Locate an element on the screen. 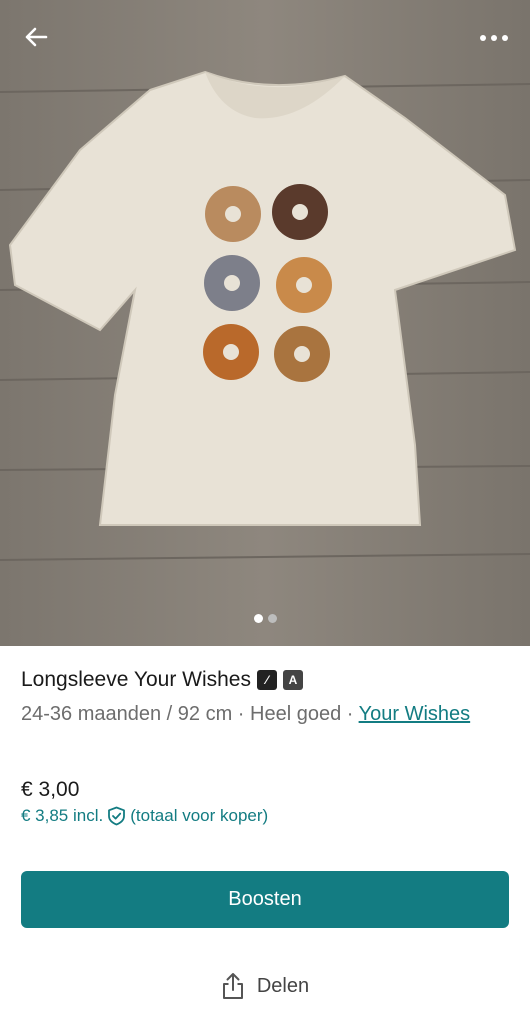 The width and height of the screenshot is (530, 1024). share-label: Delen is located at coordinates (283, 985).